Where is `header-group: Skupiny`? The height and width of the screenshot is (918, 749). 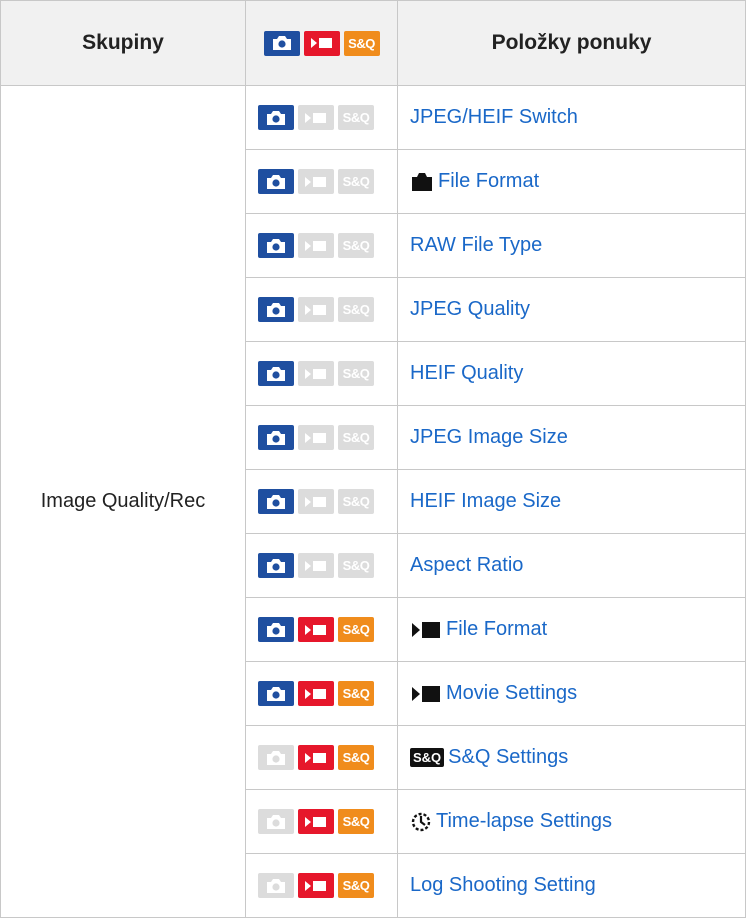 header-group: Skupiny is located at coordinates (123, 43).